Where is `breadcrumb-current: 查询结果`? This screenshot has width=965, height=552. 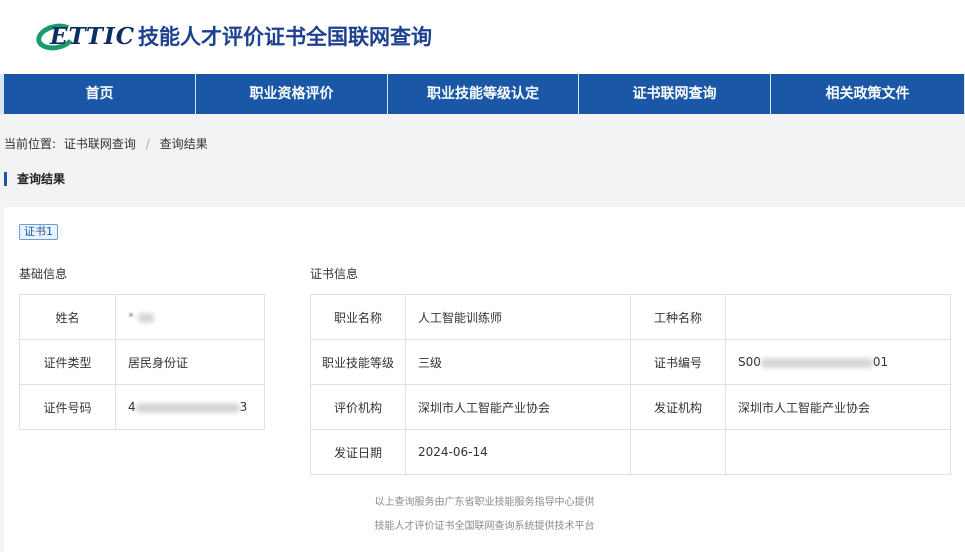 breadcrumb-current: 查询结果 is located at coordinates (183, 144).